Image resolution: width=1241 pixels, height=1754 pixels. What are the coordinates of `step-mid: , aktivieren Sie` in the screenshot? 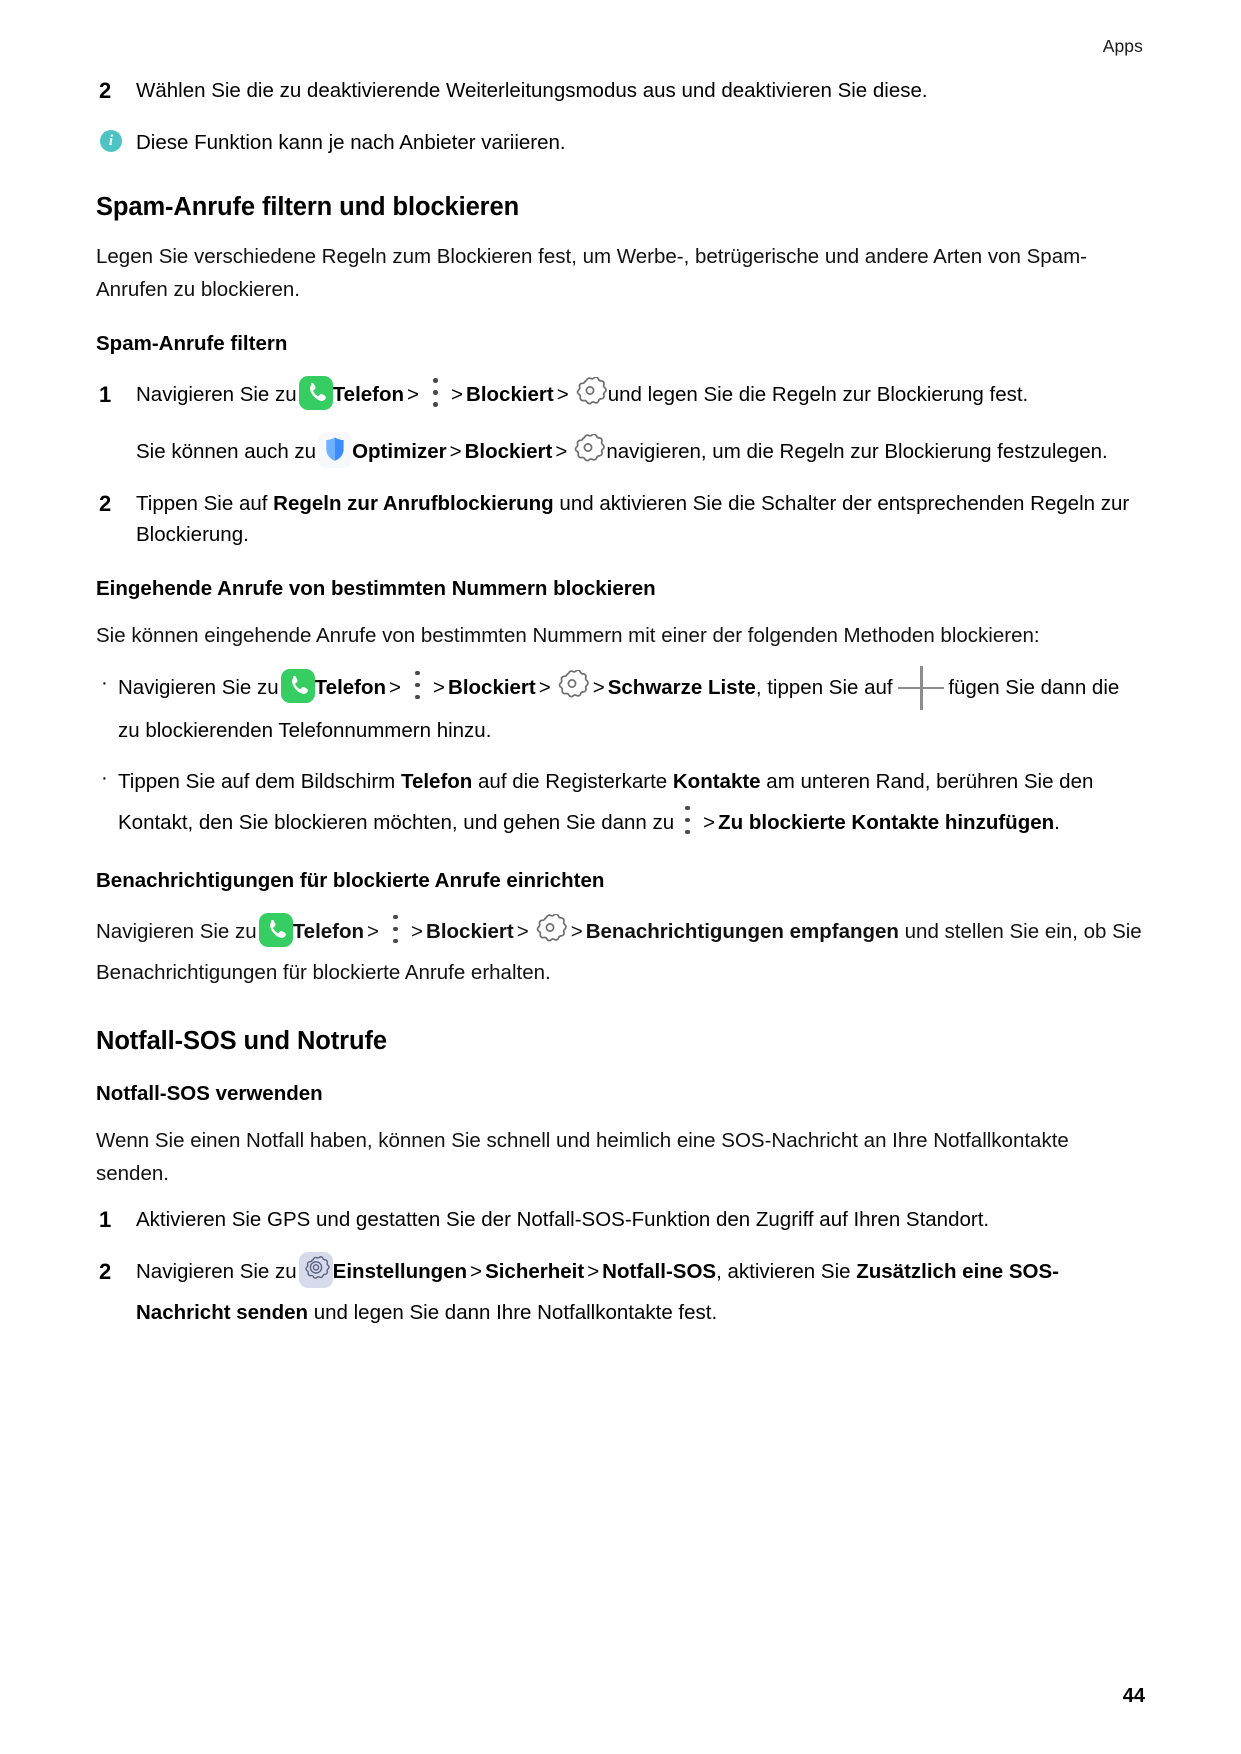 It's located at (786, 1272).